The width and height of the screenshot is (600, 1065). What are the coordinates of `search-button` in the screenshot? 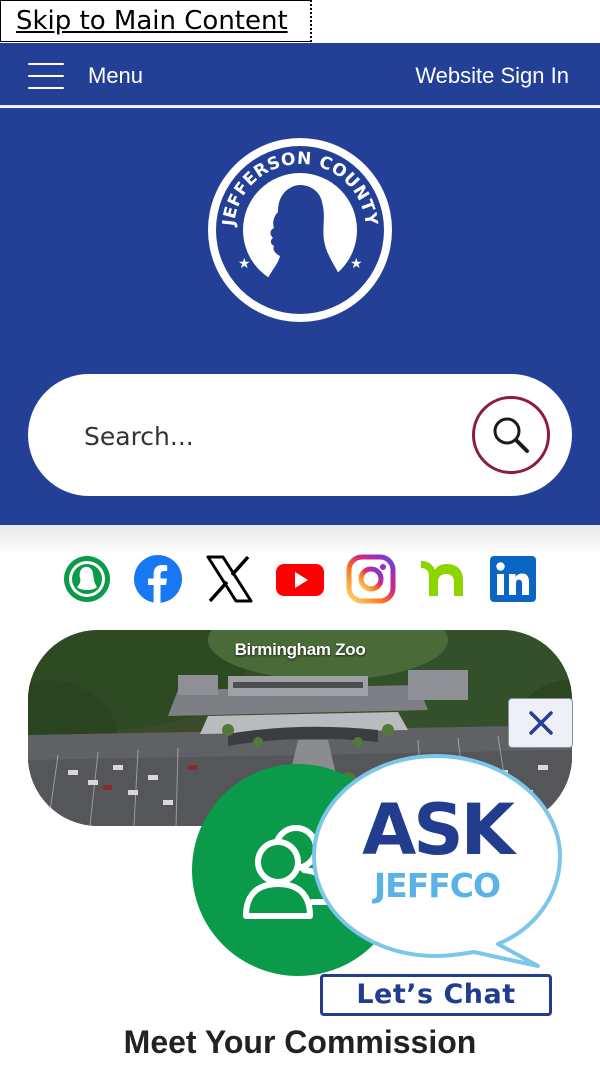 It's located at (511, 435).